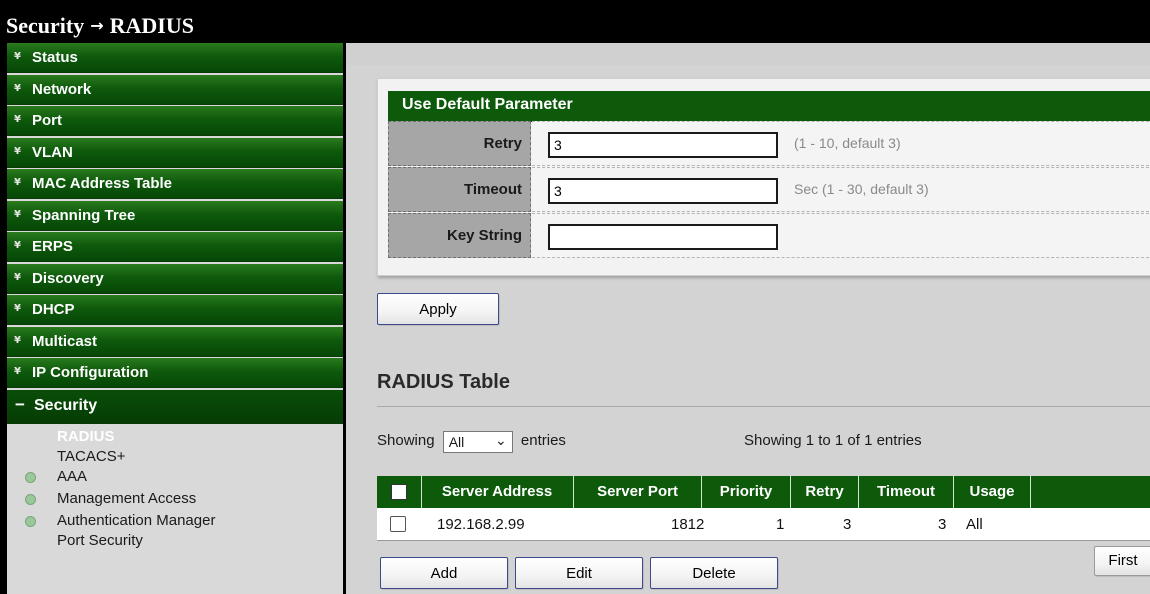 This screenshot has width=1150, height=594. Describe the element at coordinates (763, 406) in the screenshot. I see `title-divider` at that location.